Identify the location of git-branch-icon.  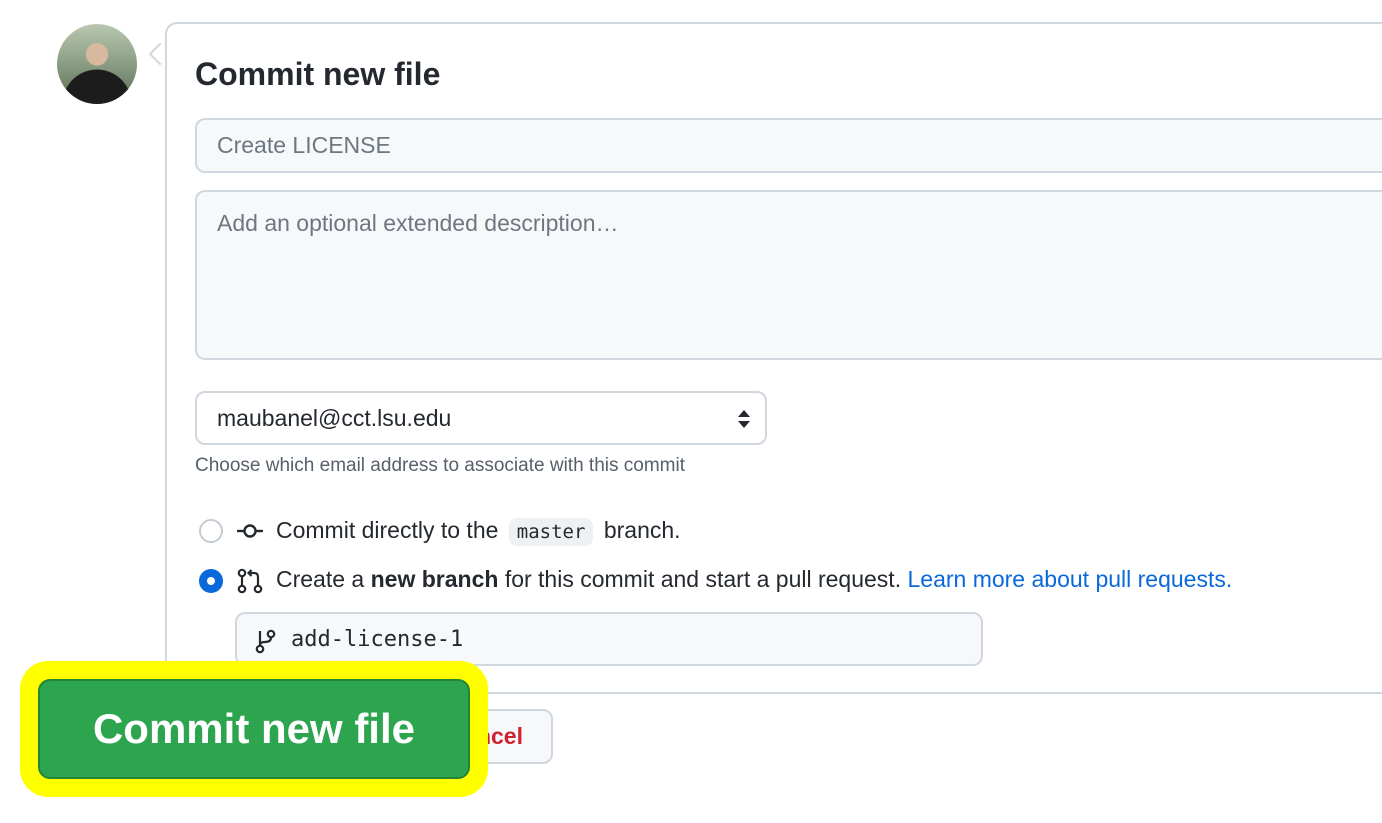
(265, 641).